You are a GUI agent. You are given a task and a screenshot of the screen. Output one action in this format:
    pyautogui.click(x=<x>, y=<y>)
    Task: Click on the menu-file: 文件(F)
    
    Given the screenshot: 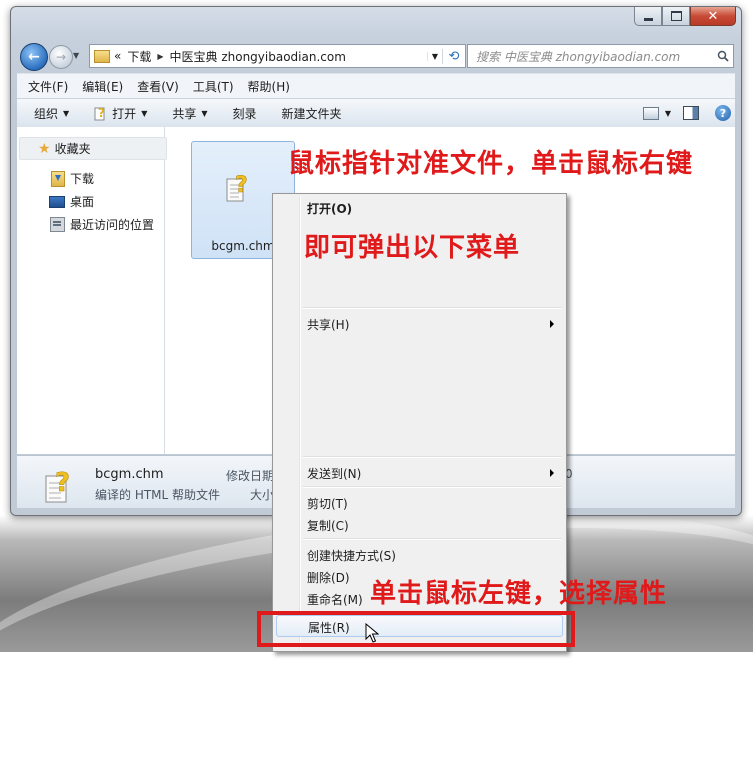 What is the action you would take?
    pyautogui.click(x=48, y=86)
    